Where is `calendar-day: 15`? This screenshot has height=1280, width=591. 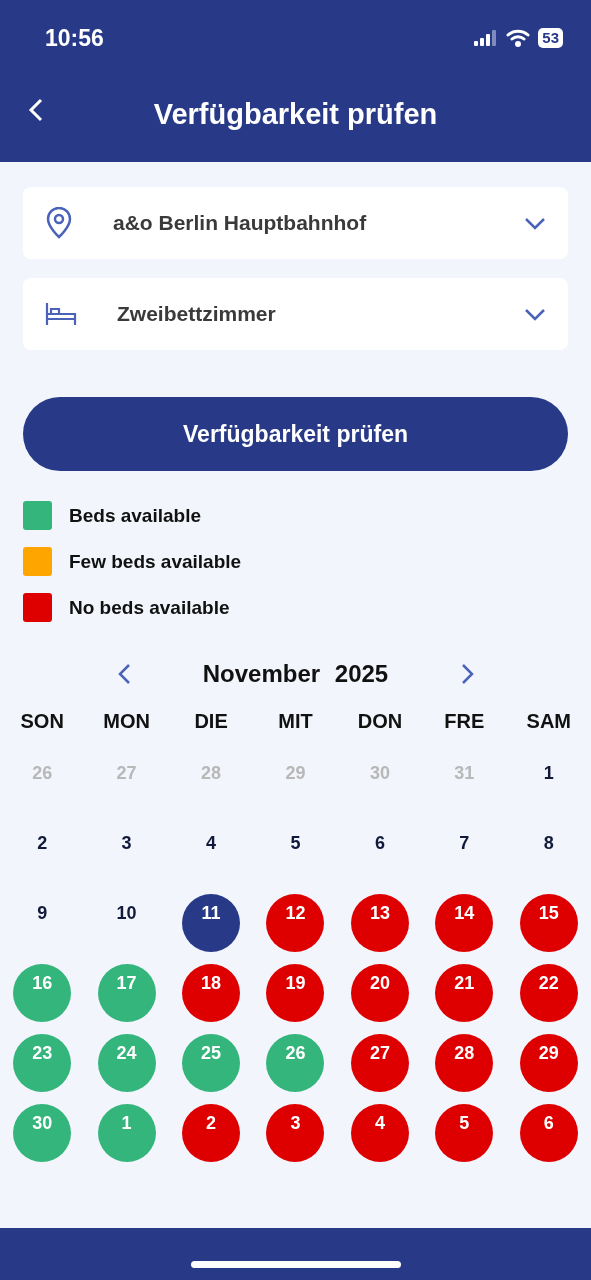 calendar-day: 15 is located at coordinates (548, 923).